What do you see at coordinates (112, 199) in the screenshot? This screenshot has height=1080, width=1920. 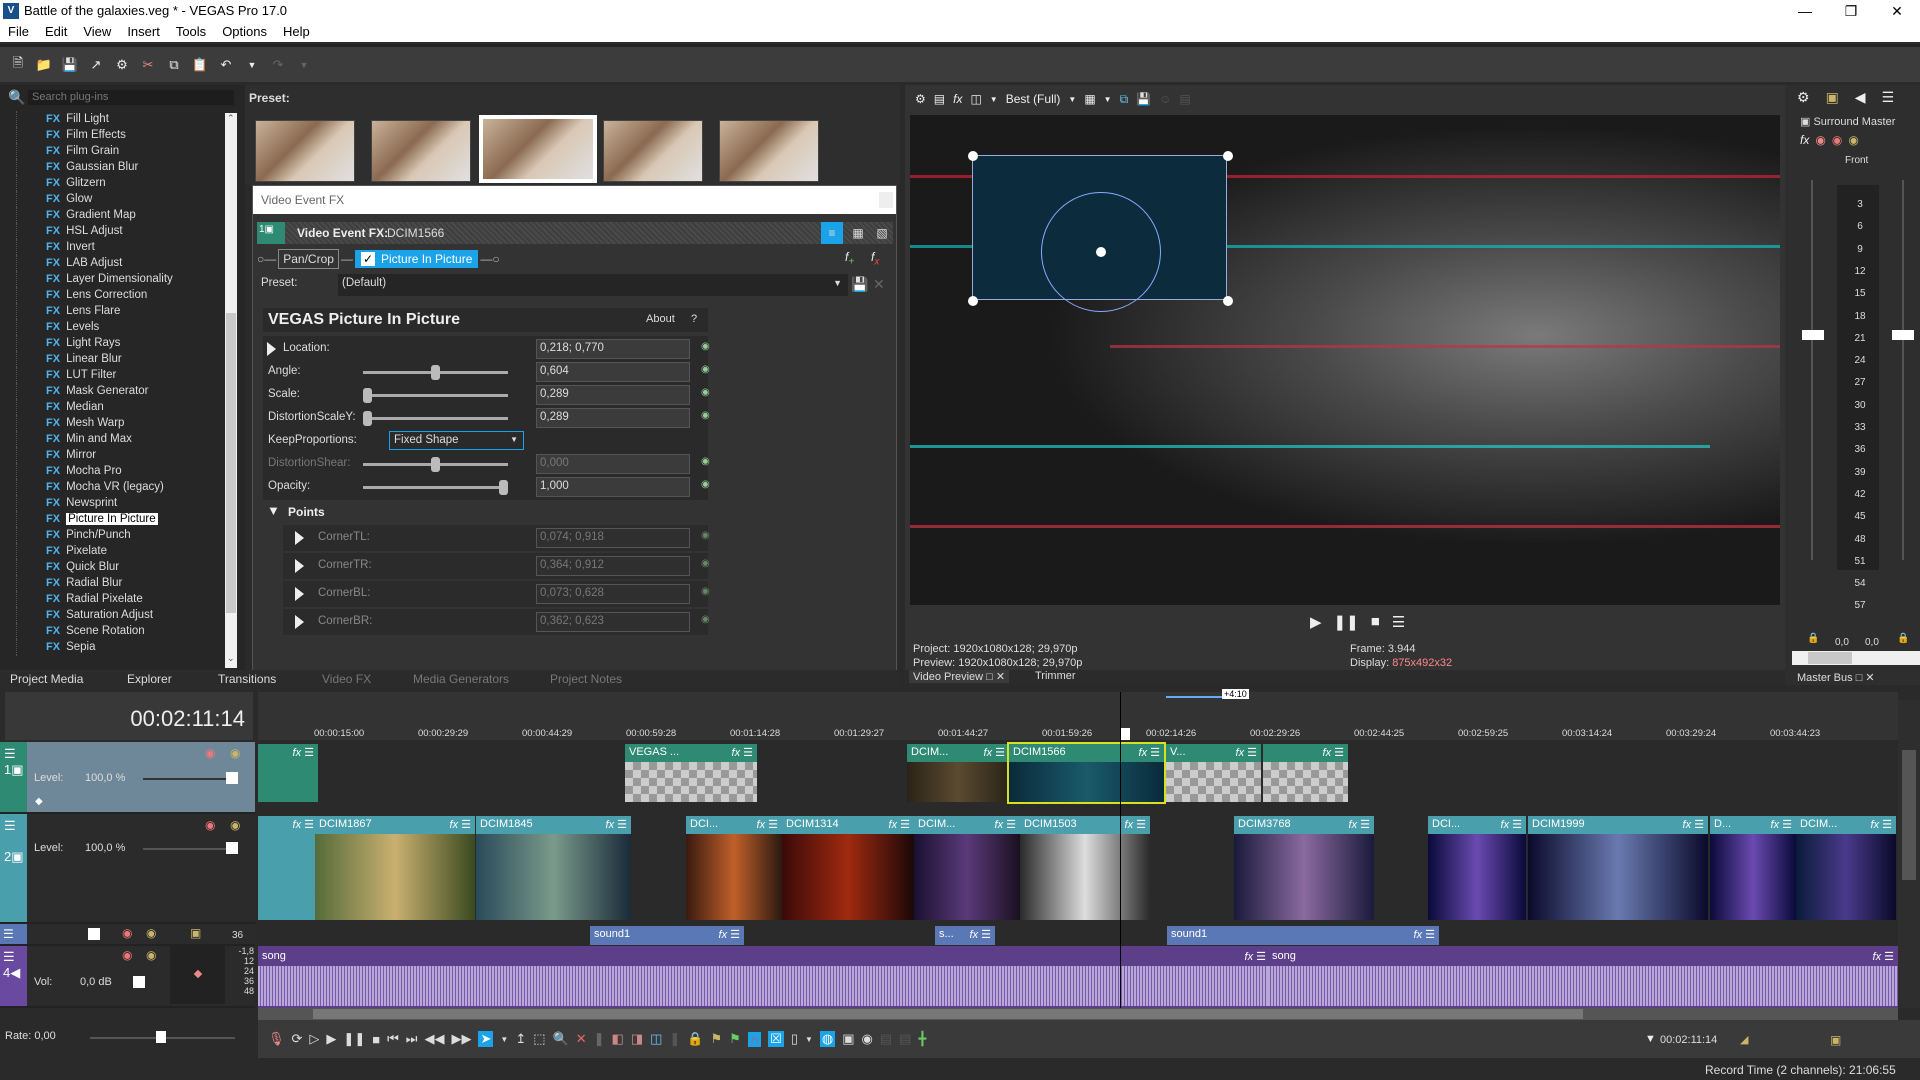 I see `plugin-item: FX Glow` at bounding box center [112, 199].